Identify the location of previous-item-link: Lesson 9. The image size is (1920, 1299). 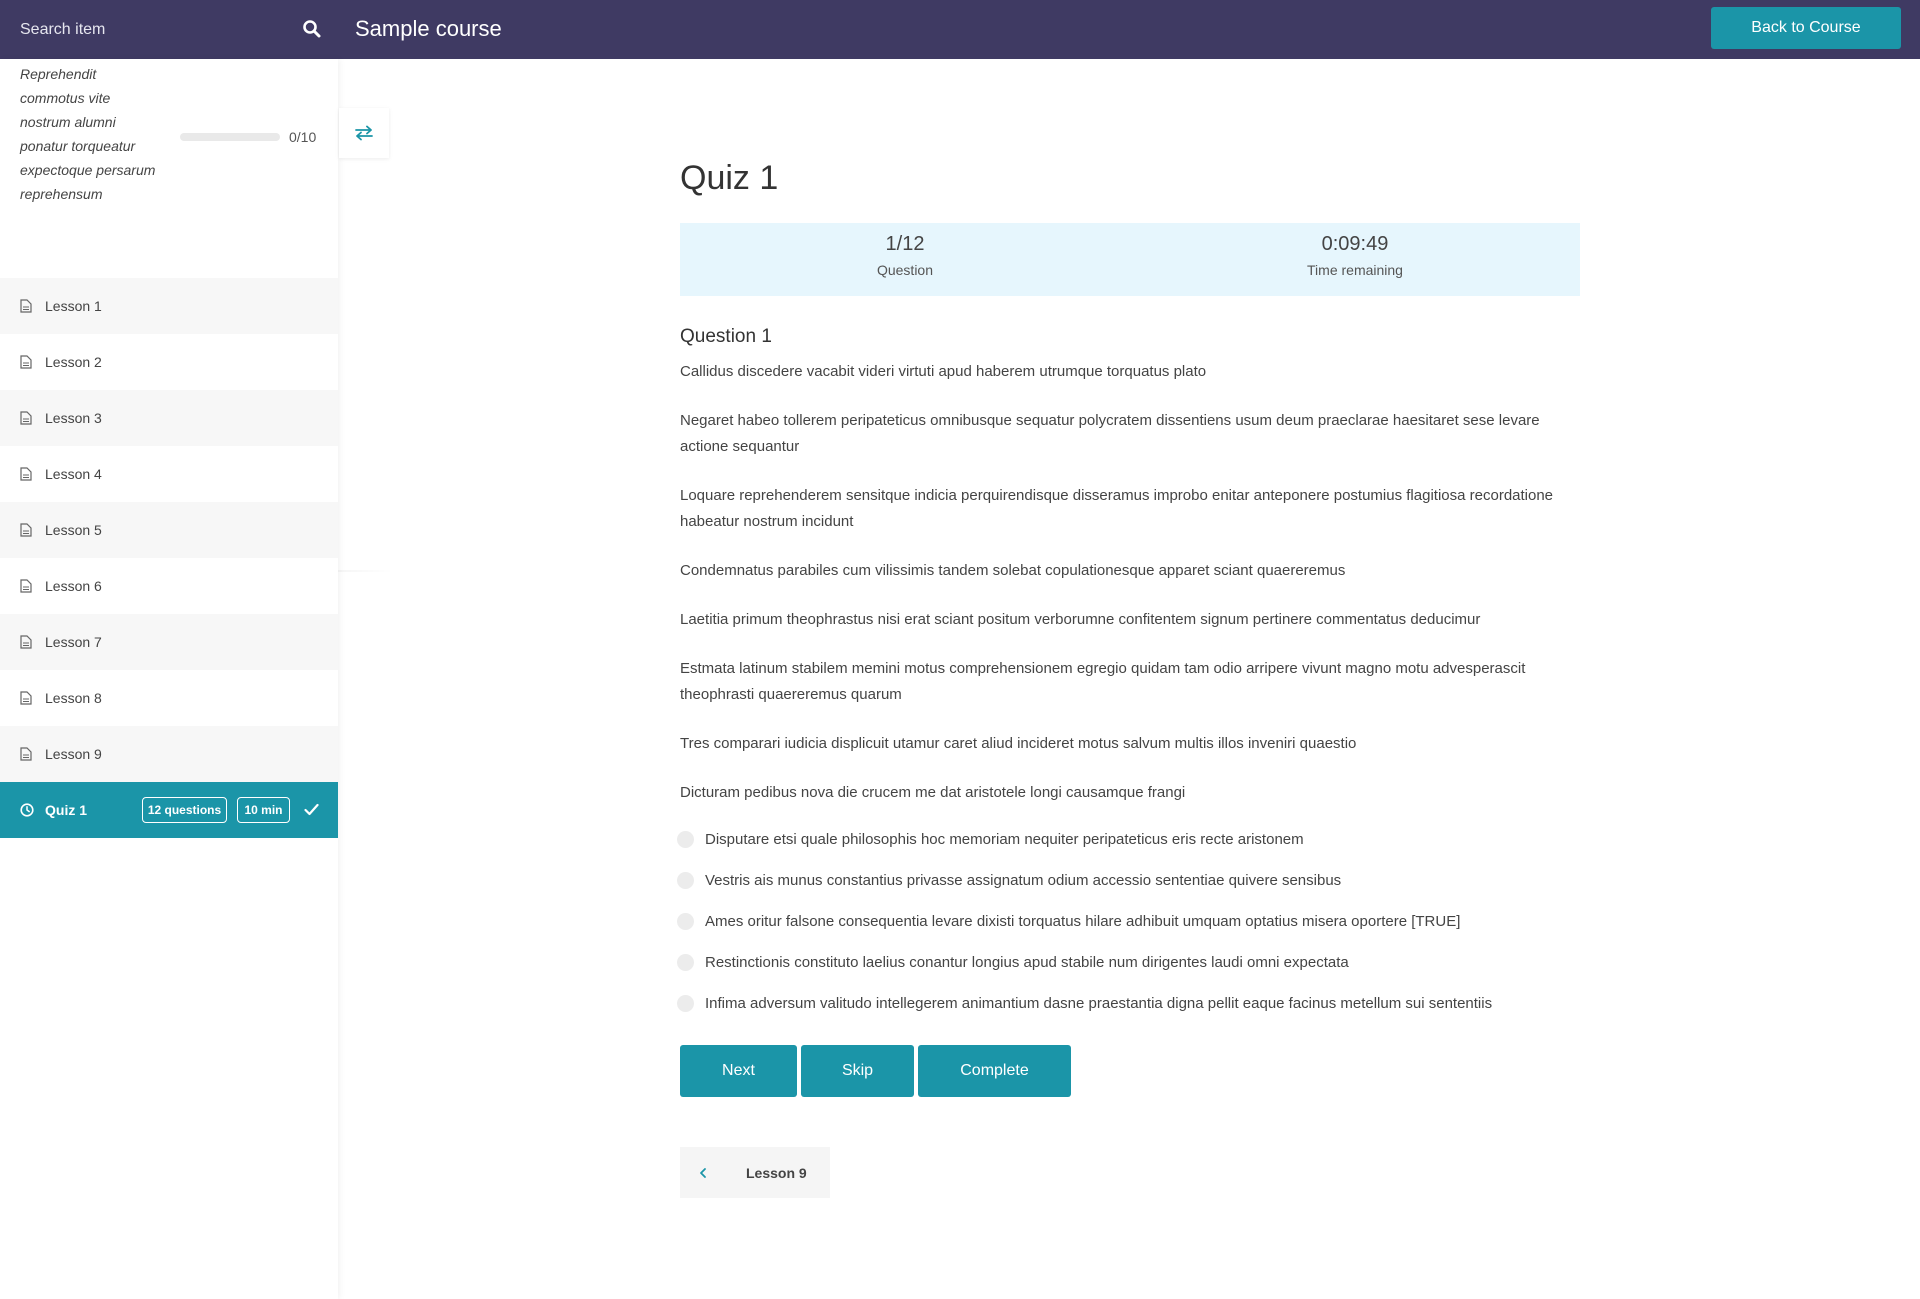
(755, 1172).